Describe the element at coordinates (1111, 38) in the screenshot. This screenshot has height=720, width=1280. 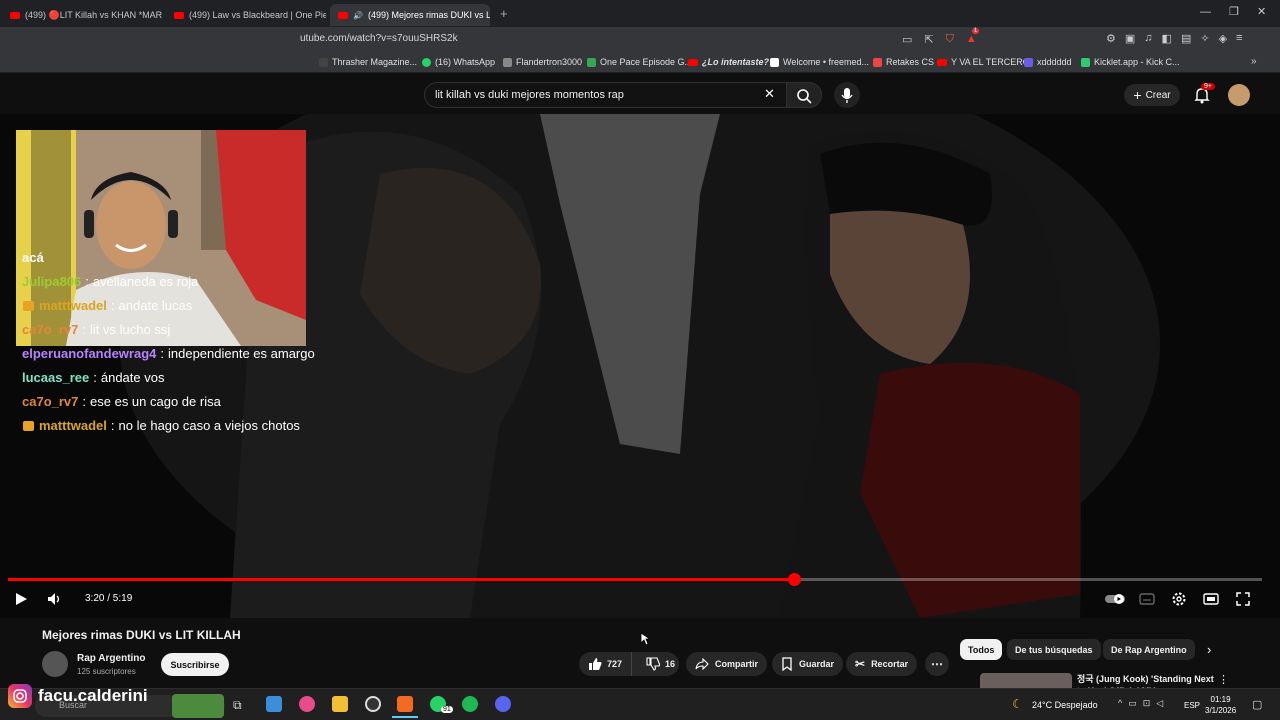
I see `extensions-icon: ⚙` at that location.